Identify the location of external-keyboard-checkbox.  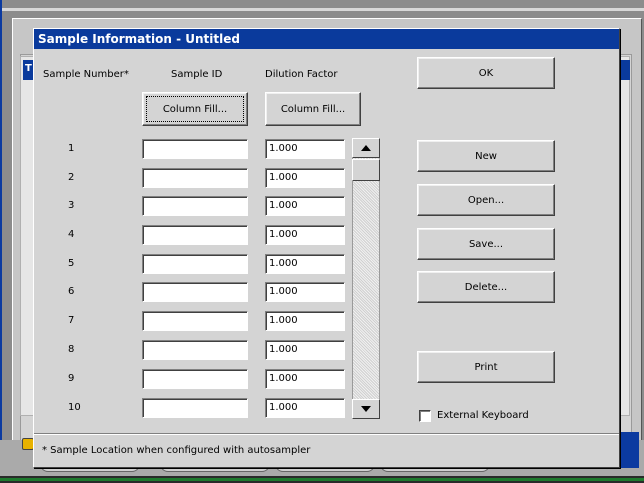
(425, 416).